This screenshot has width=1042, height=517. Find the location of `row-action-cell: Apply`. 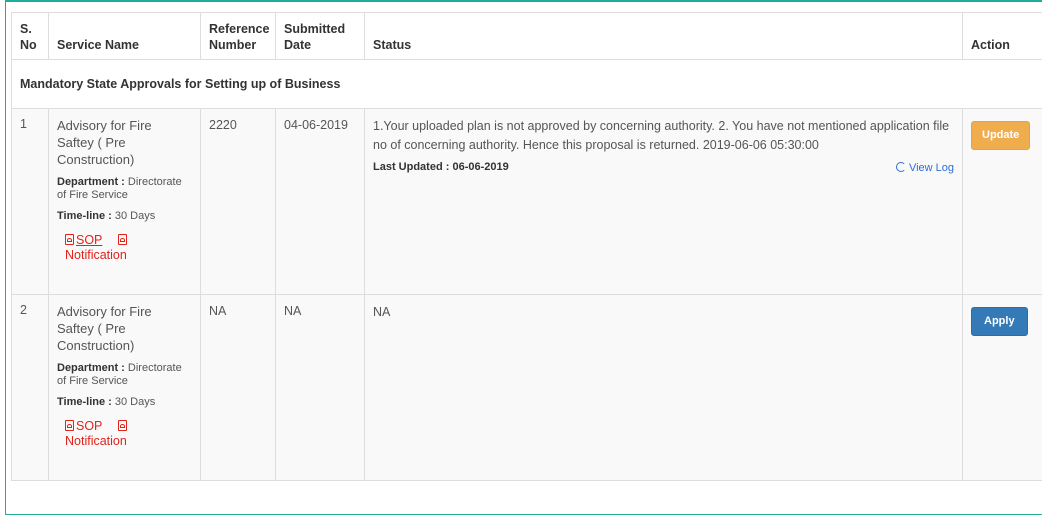

row-action-cell: Apply is located at coordinates (1002, 387).